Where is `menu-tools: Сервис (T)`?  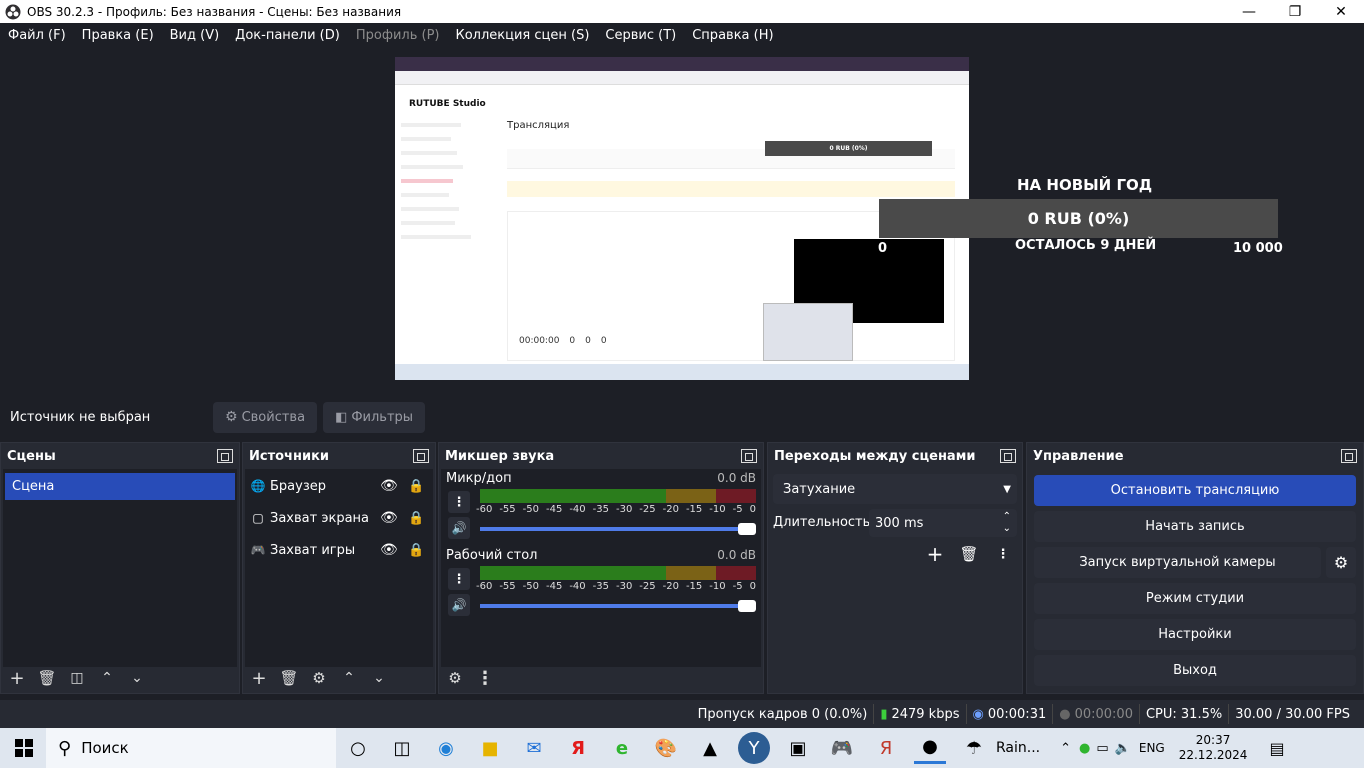
menu-tools: Сервис (T) is located at coordinates (640, 35).